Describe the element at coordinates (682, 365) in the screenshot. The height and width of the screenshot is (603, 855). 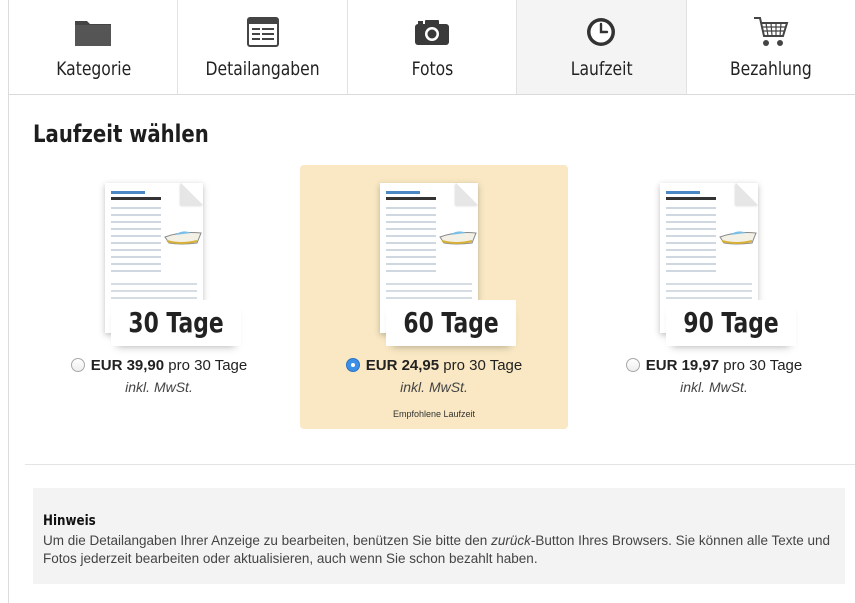
I see `price: EUR 19,97` at that location.